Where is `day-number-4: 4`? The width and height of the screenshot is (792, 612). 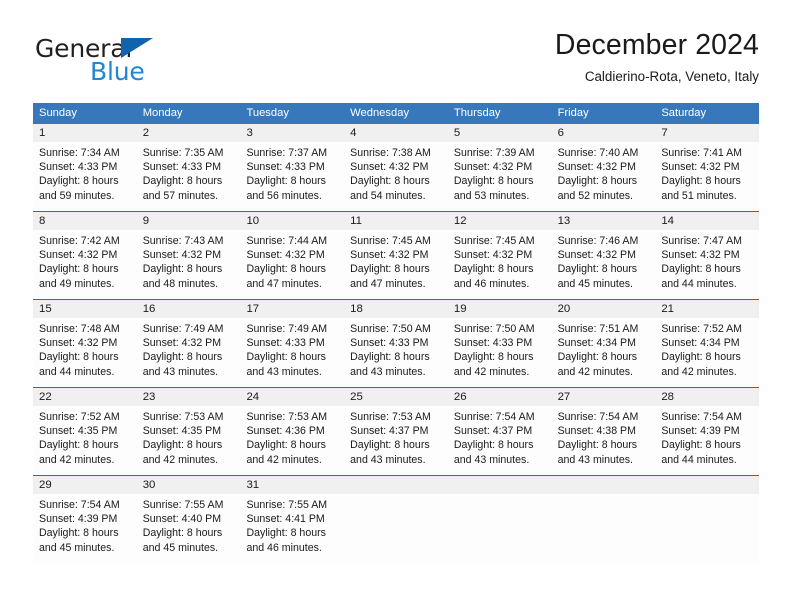
day-number-4: 4 is located at coordinates (396, 133).